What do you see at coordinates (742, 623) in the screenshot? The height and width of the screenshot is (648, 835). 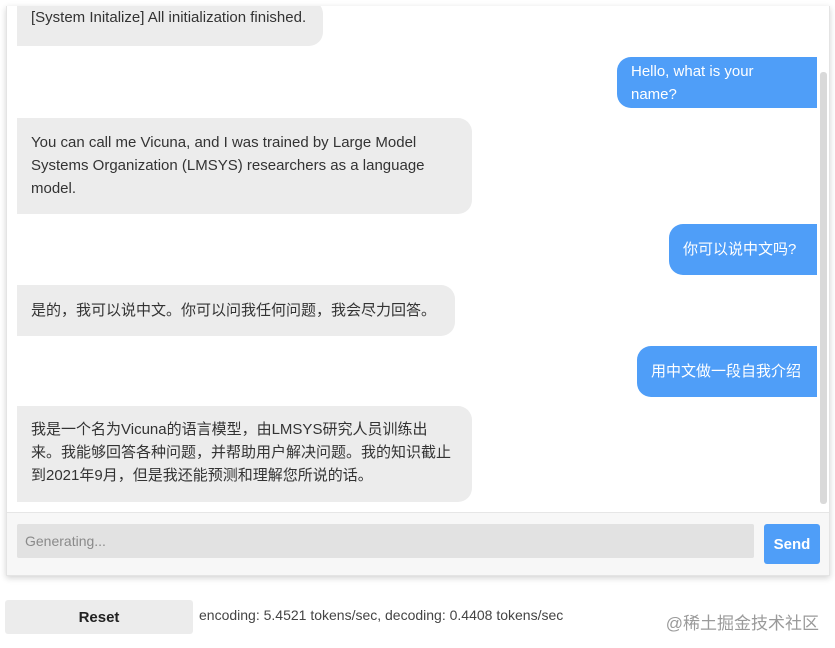 I see `watermark: @稀土掘金技术社区` at bounding box center [742, 623].